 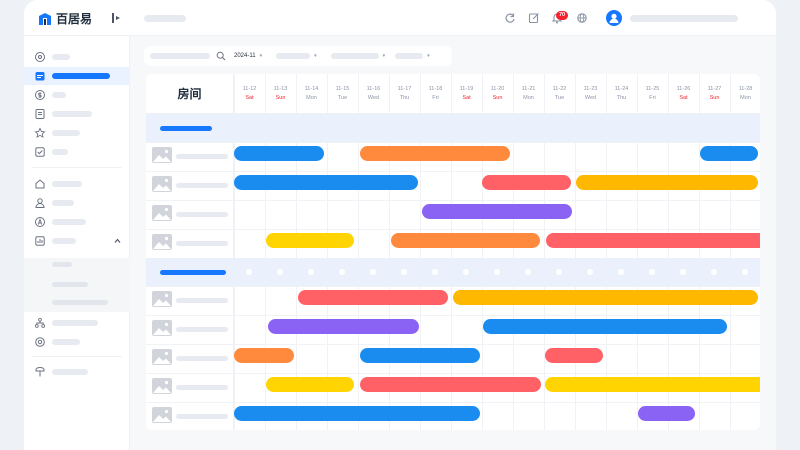 I want to click on refresh-icon, so click(x=510, y=18).